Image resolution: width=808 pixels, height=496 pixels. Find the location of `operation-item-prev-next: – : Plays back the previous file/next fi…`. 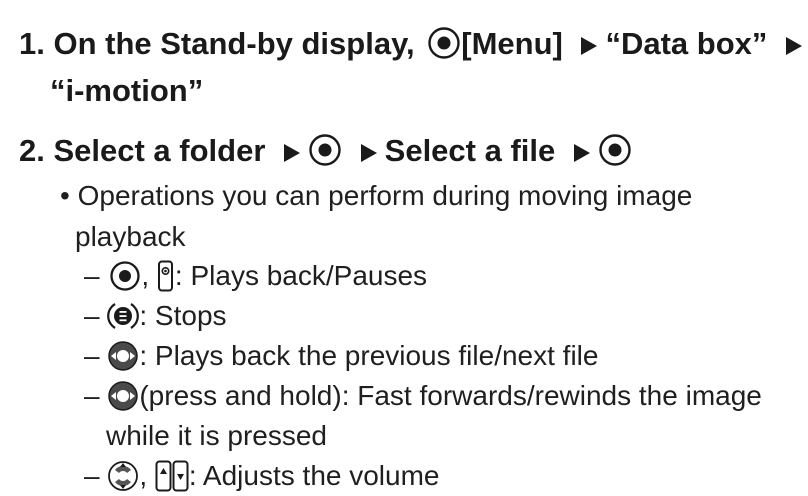

operation-item-prev-next: – : Plays back the previous file/next fi… is located at coordinates (341, 356).